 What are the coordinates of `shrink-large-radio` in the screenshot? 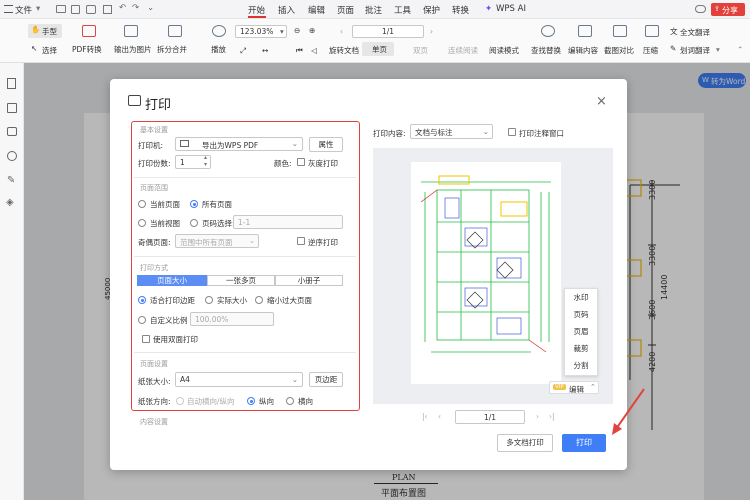 It's located at (259, 300).